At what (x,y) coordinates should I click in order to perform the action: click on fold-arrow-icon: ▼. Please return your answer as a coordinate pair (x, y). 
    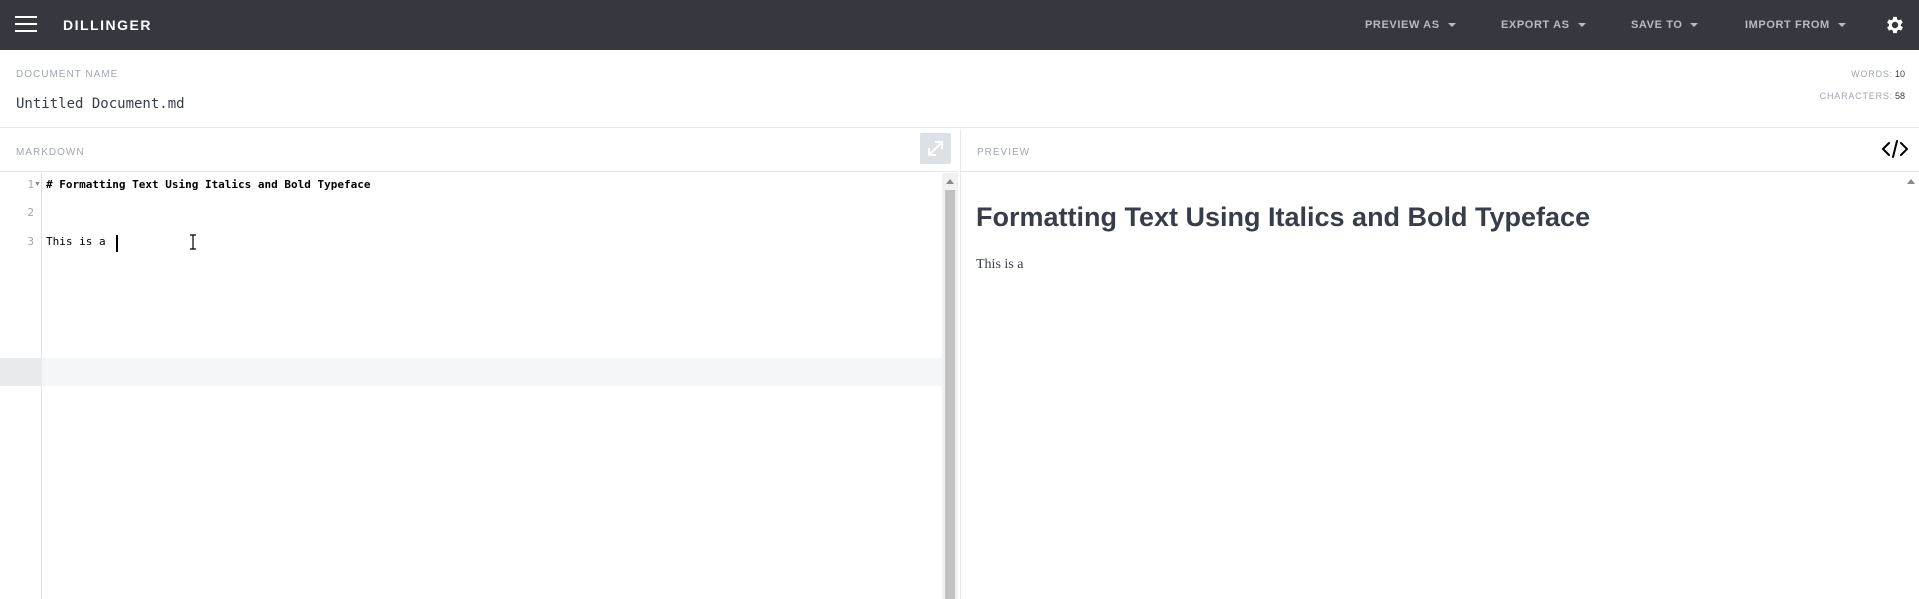
    Looking at the image, I should click on (37, 184).